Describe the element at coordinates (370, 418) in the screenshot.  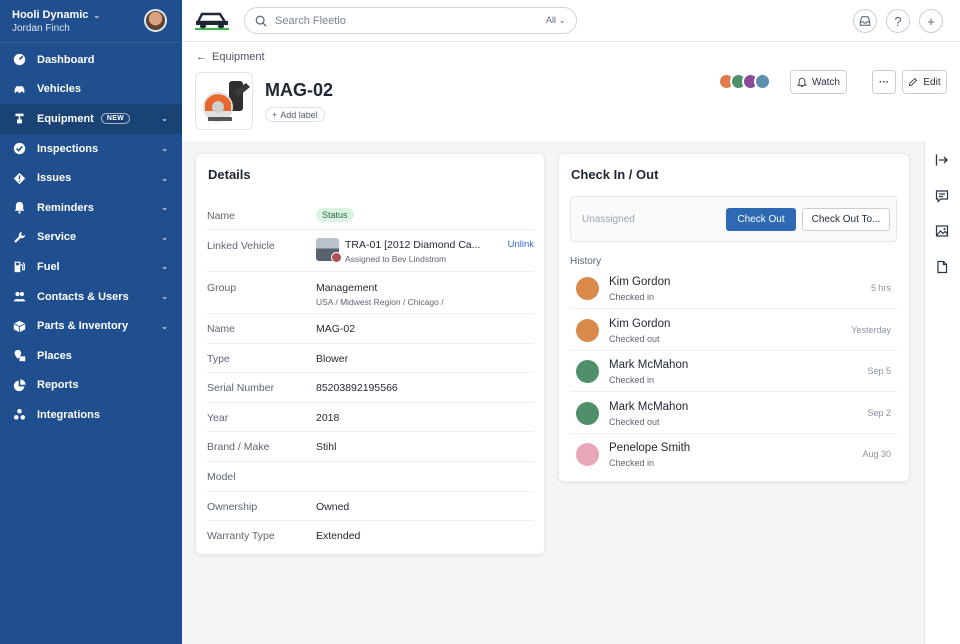
I see `detail-row: Year 2018` at that location.